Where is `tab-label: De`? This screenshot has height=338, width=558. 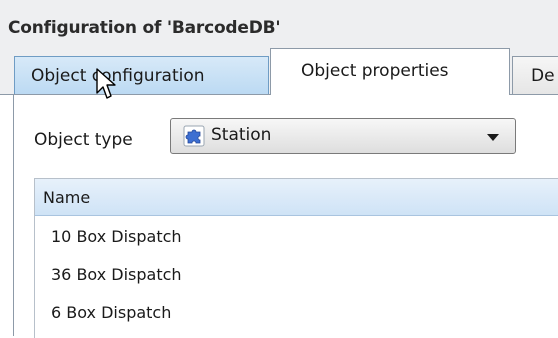 tab-label: De is located at coordinates (543, 76).